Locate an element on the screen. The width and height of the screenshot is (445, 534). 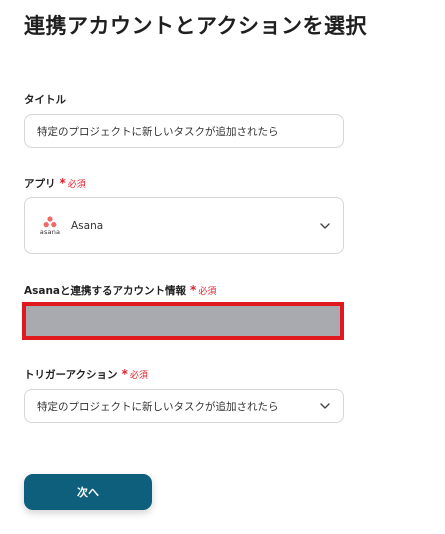
title-input is located at coordinates (184, 131).